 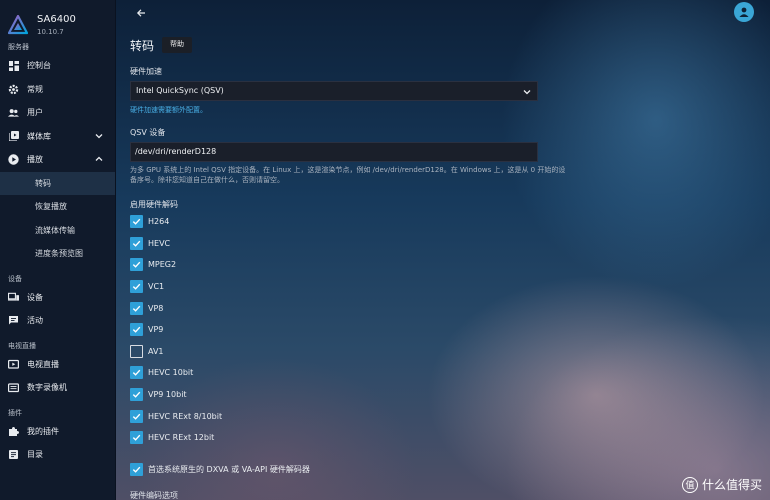 What do you see at coordinates (13, 320) in the screenshot?
I see `activity-icon` at bounding box center [13, 320].